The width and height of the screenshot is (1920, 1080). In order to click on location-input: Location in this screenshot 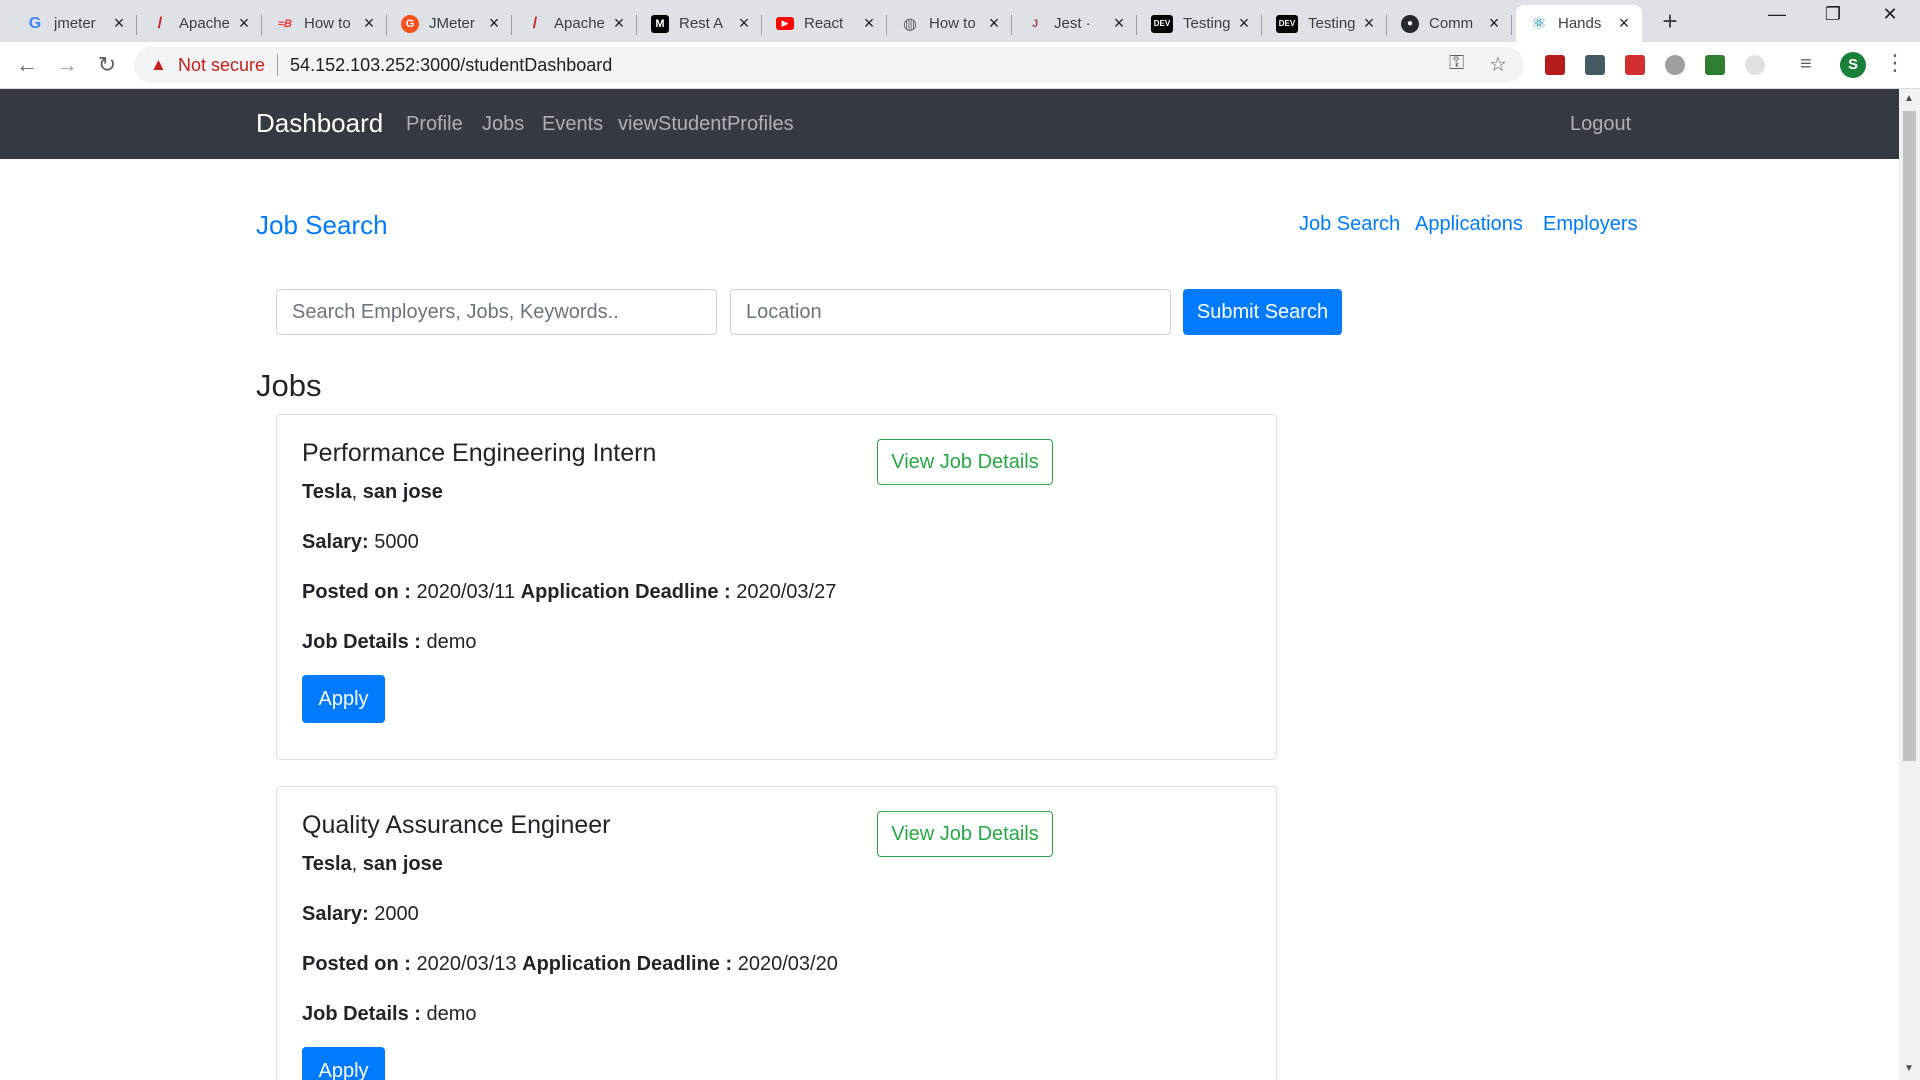, I will do `click(950, 312)`.